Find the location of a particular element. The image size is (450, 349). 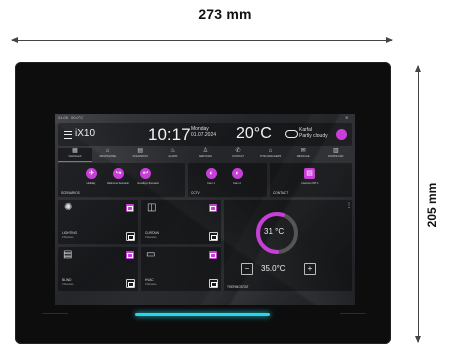

camera-1-icon: ◐ is located at coordinates (211, 173).